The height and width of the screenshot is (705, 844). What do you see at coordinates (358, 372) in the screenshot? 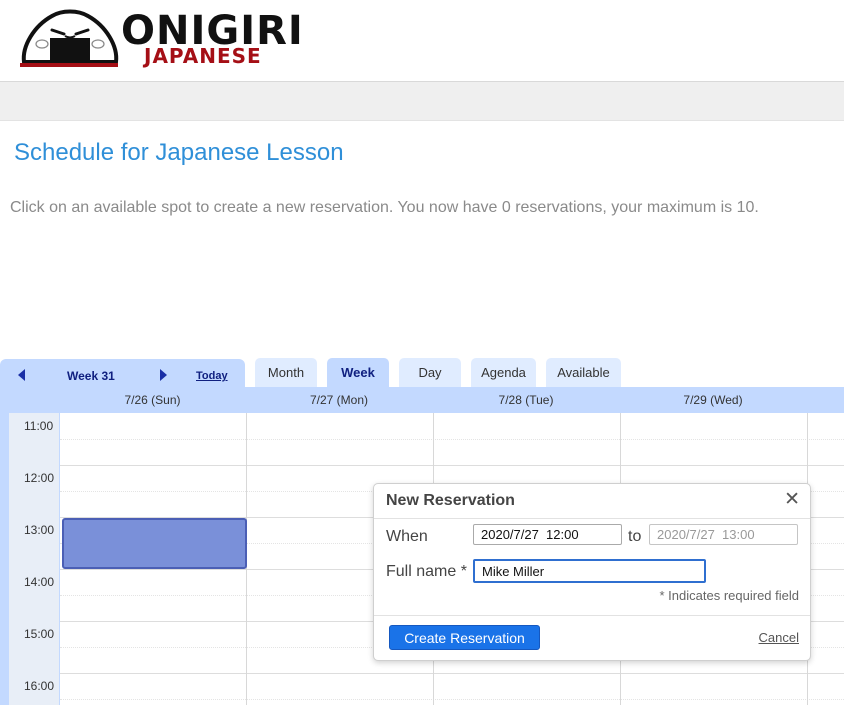
I see `tab-week: Week` at bounding box center [358, 372].